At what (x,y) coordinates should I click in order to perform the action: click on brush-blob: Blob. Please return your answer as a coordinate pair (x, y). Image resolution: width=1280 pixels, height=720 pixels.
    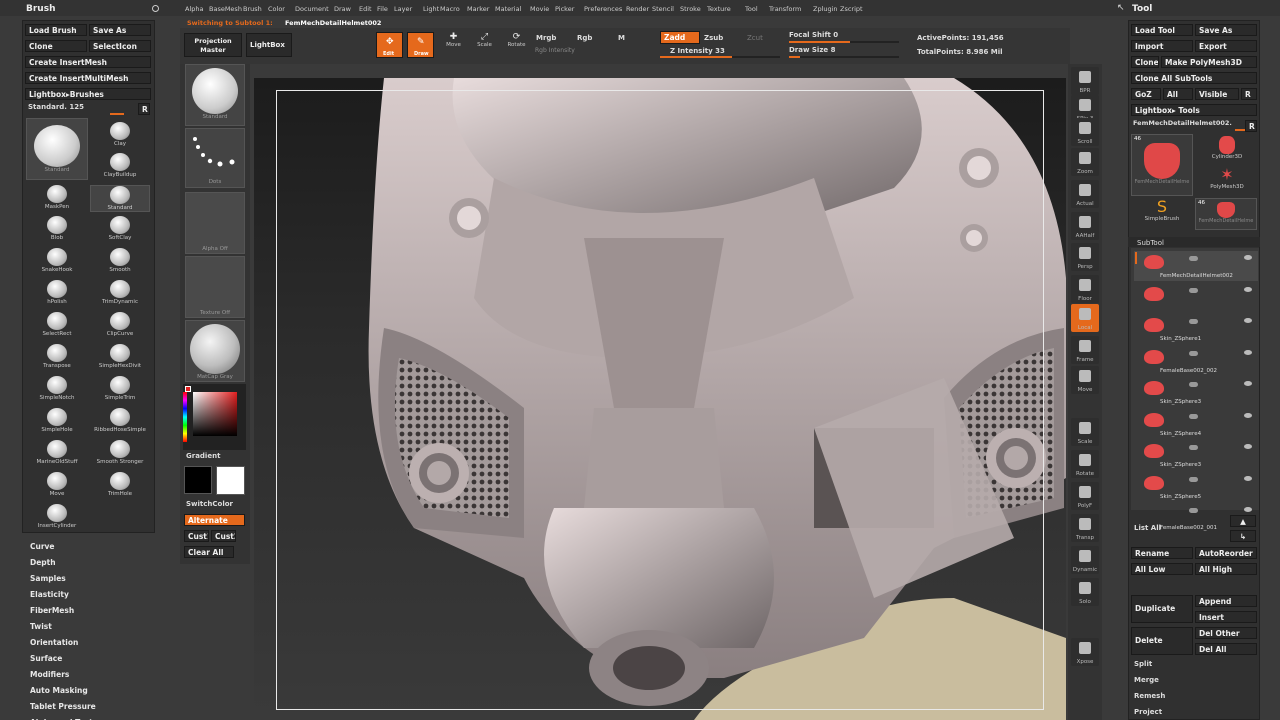
    Looking at the image, I should click on (57, 228).